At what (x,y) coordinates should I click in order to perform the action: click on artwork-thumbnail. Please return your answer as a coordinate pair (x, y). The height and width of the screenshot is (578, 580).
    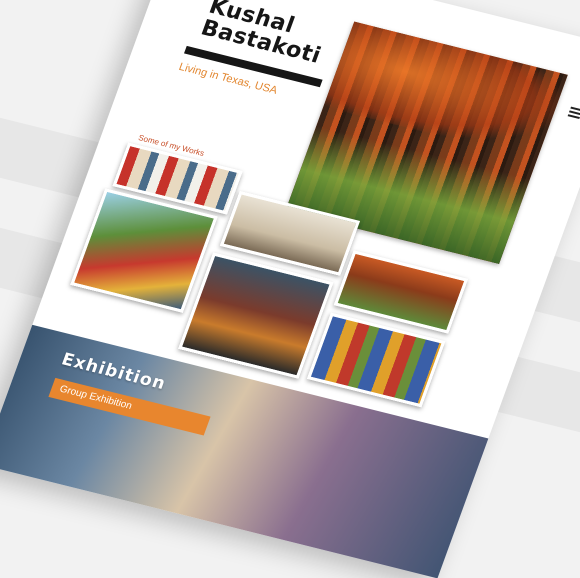
    Looking at the image, I should click on (256, 315).